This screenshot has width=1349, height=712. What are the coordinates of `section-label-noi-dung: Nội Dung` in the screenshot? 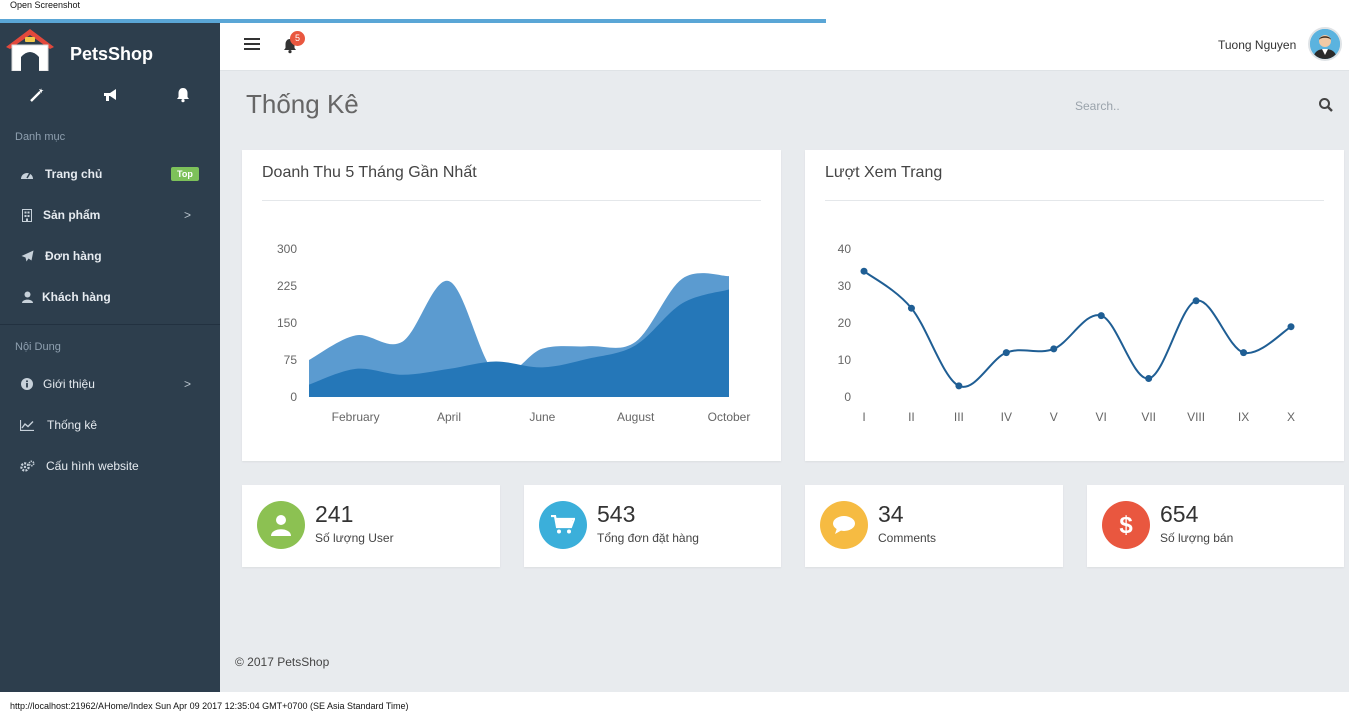 It's located at (38, 347).